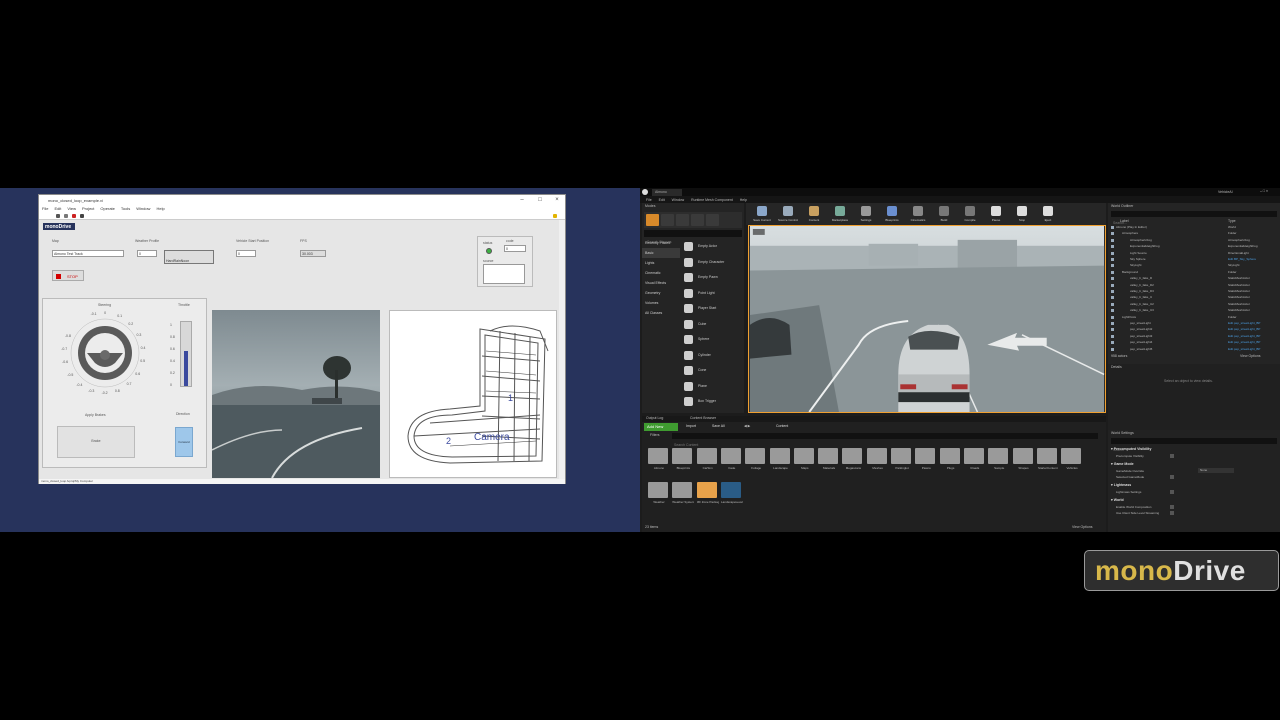 The height and width of the screenshot is (720, 1280). Describe the element at coordinates (113, 351) in the screenshot. I see `steering-dial` at that location.